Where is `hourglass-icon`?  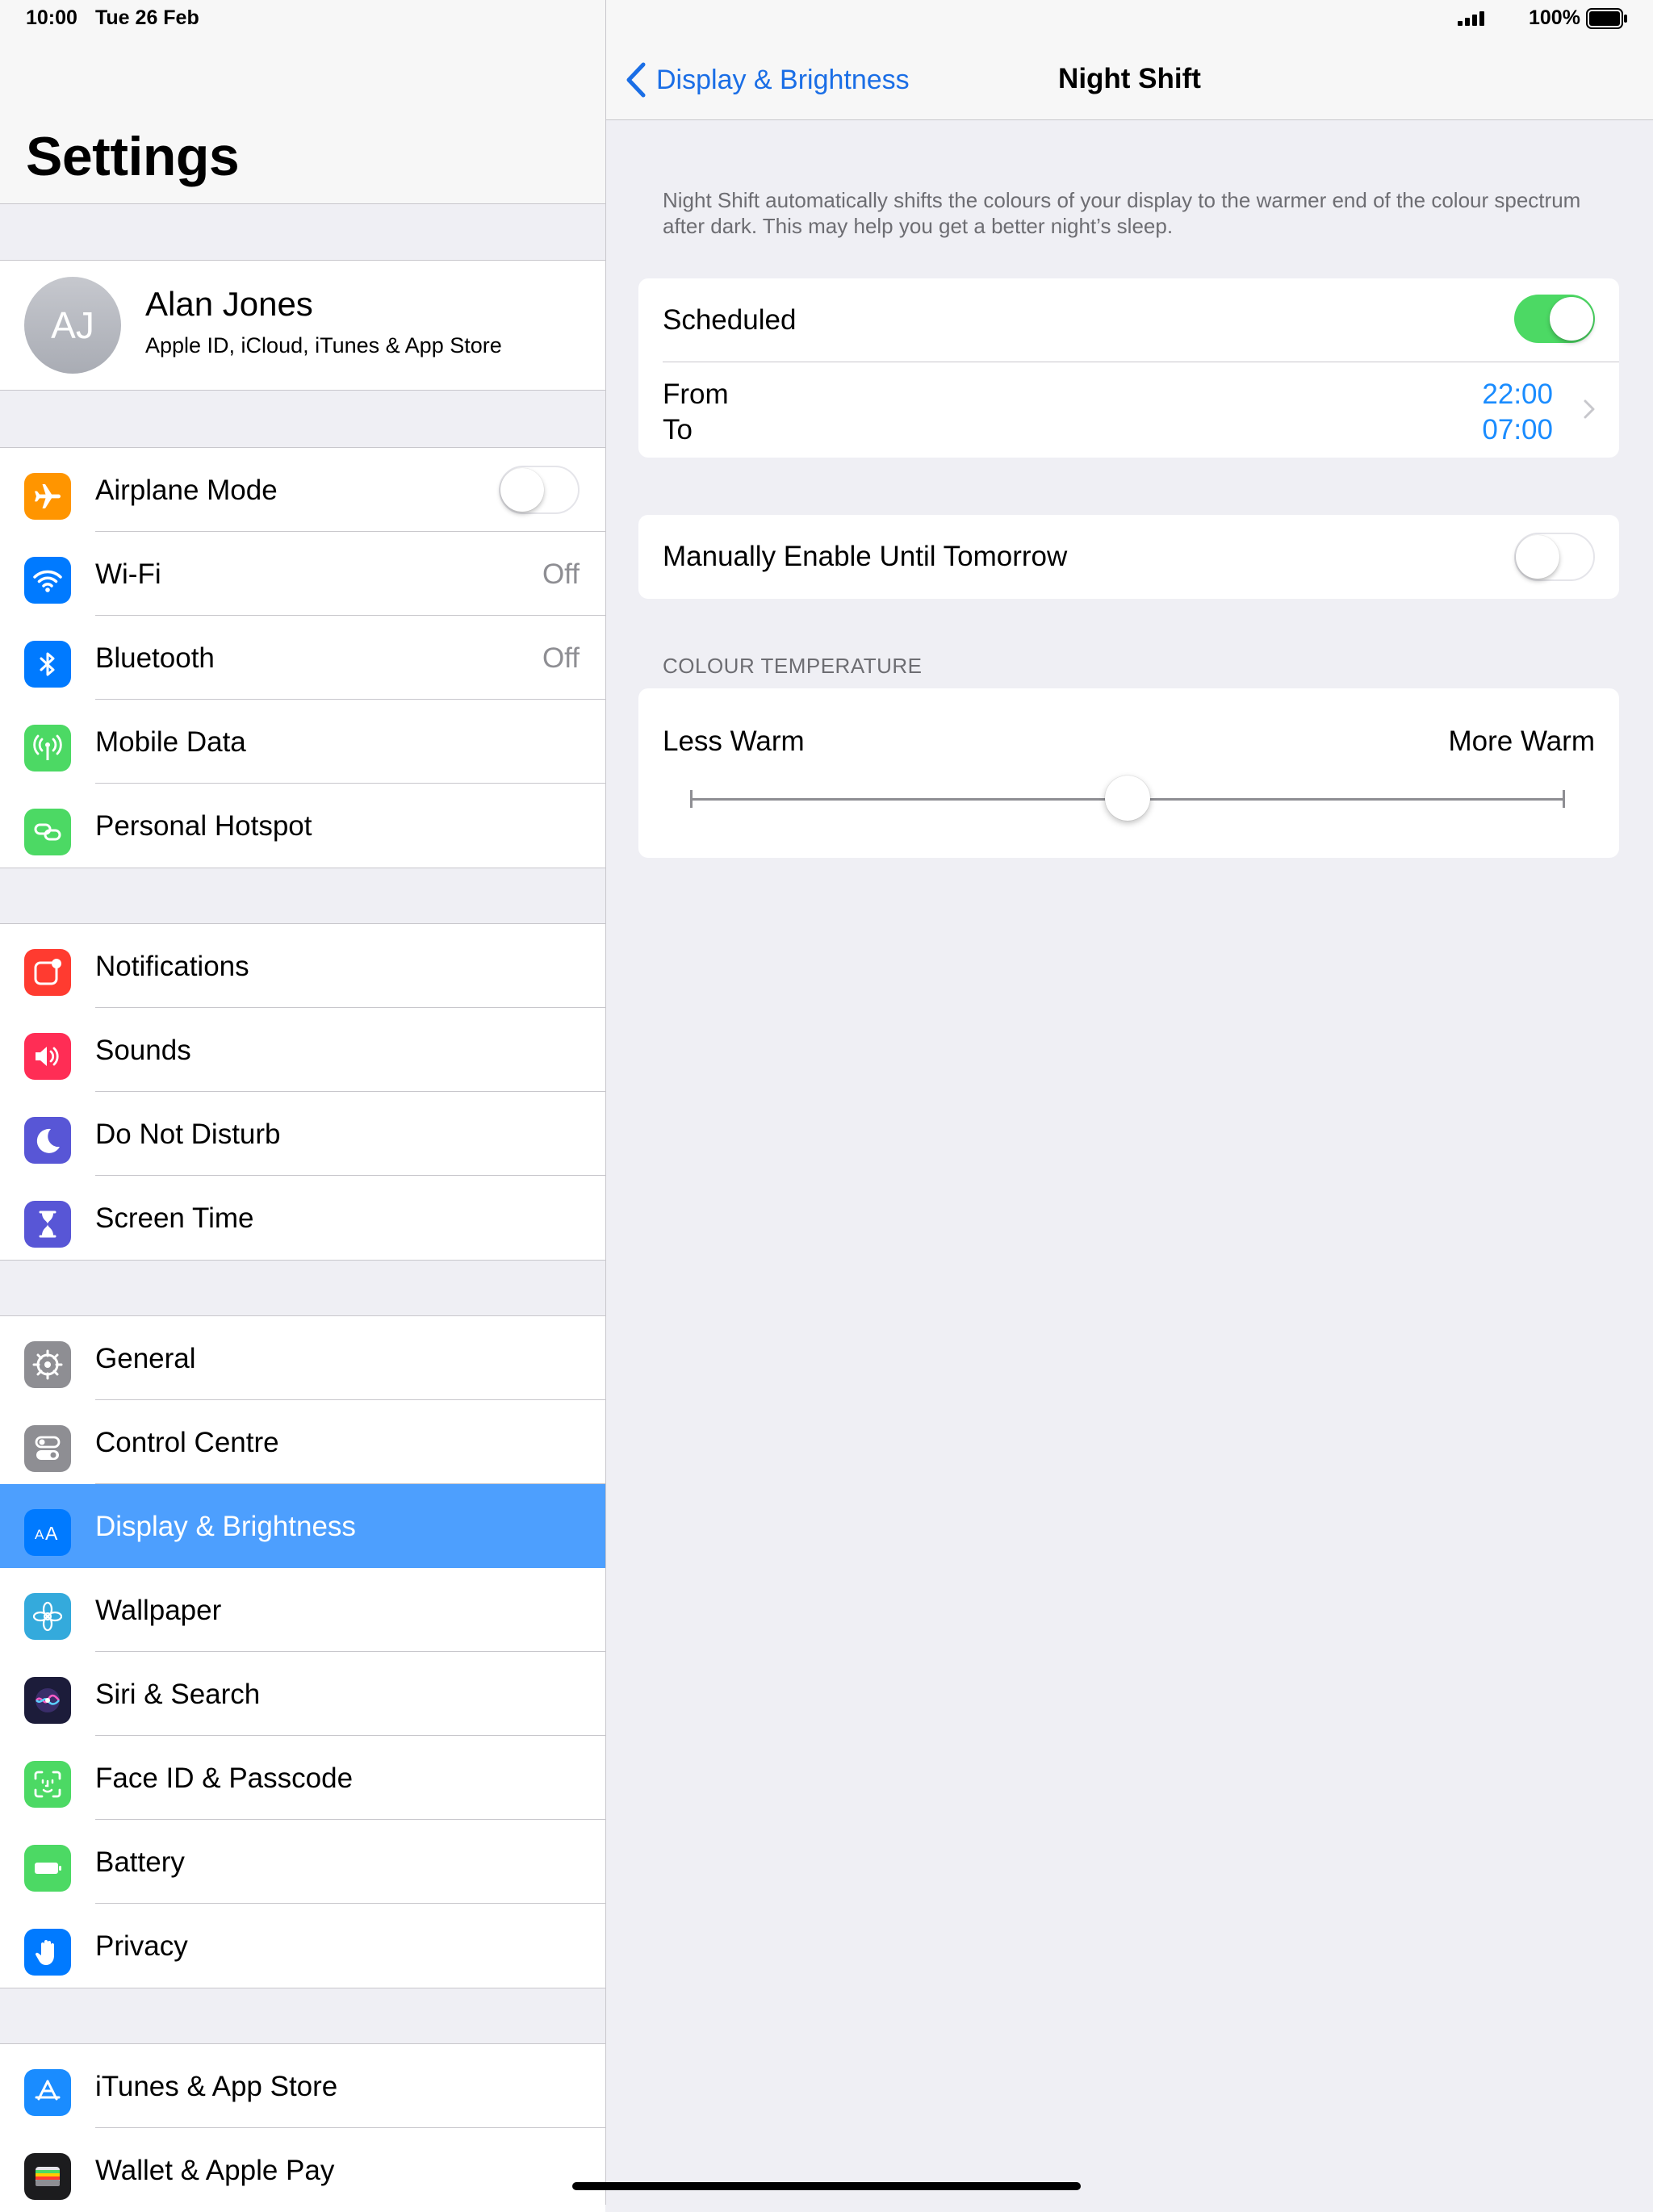
hourglass-icon is located at coordinates (48, 1224).